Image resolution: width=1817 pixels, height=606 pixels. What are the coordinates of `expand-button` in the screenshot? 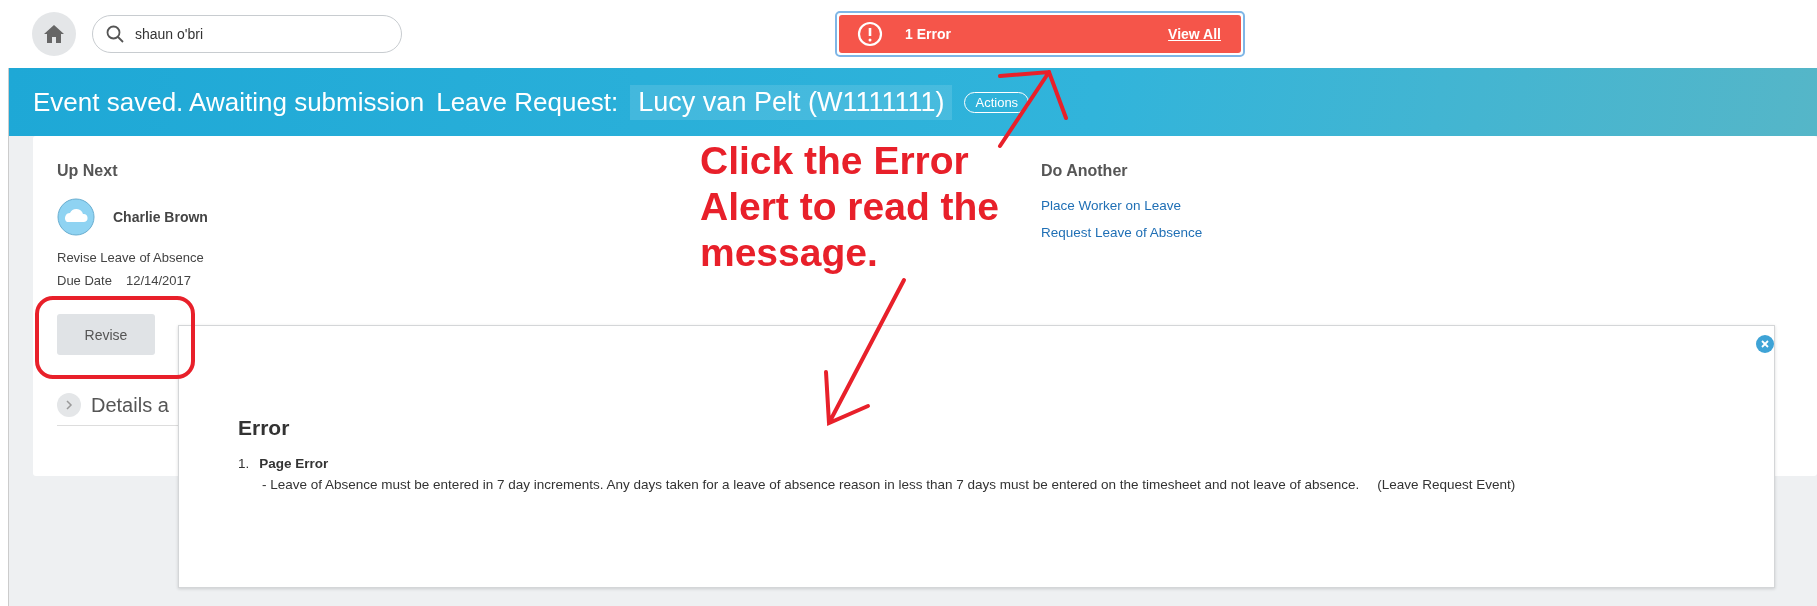 It's located at (69, 405).